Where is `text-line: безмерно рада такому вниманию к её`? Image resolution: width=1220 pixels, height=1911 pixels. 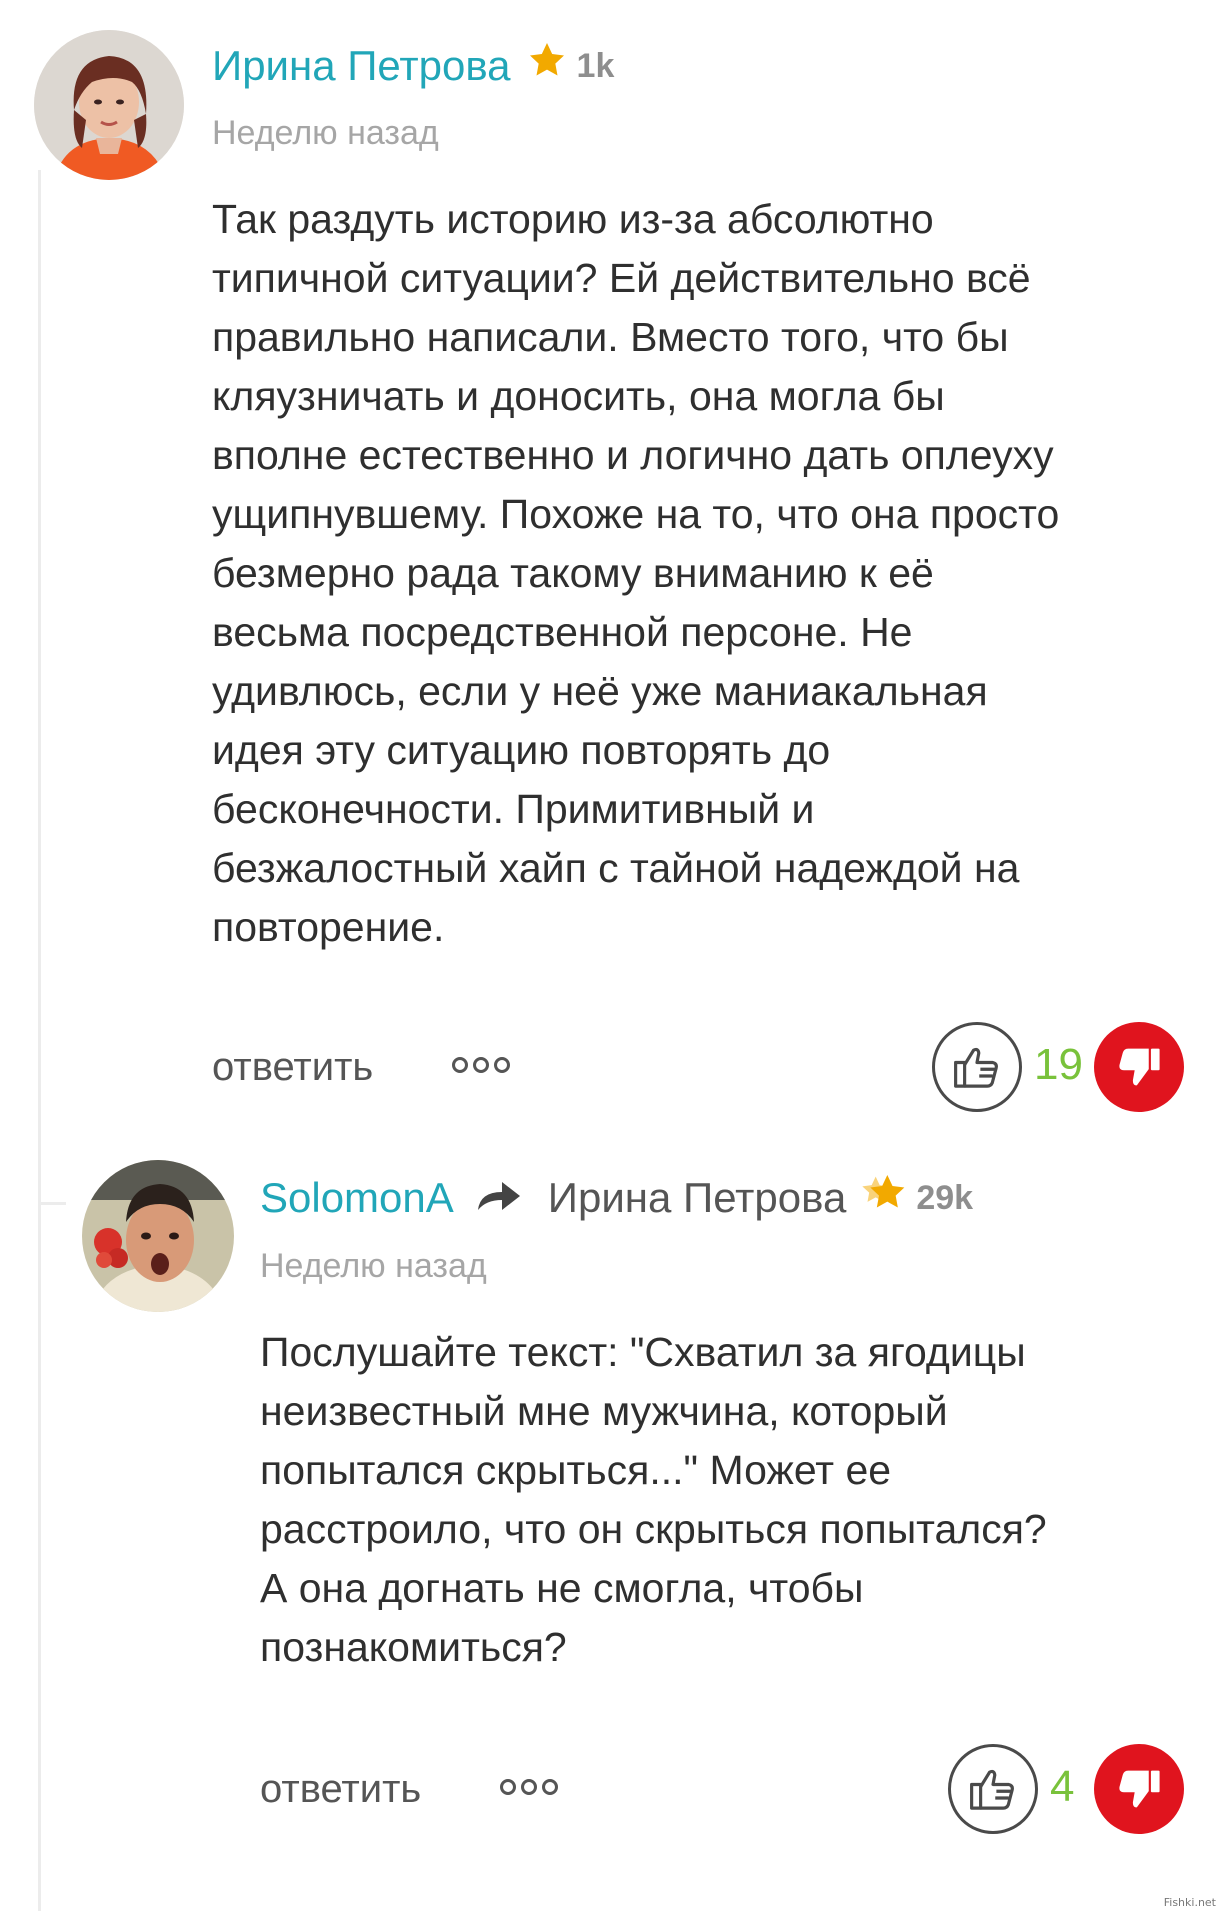 text-line: безмерно рада такому вниманию к её is located at coordinates (573, 573).